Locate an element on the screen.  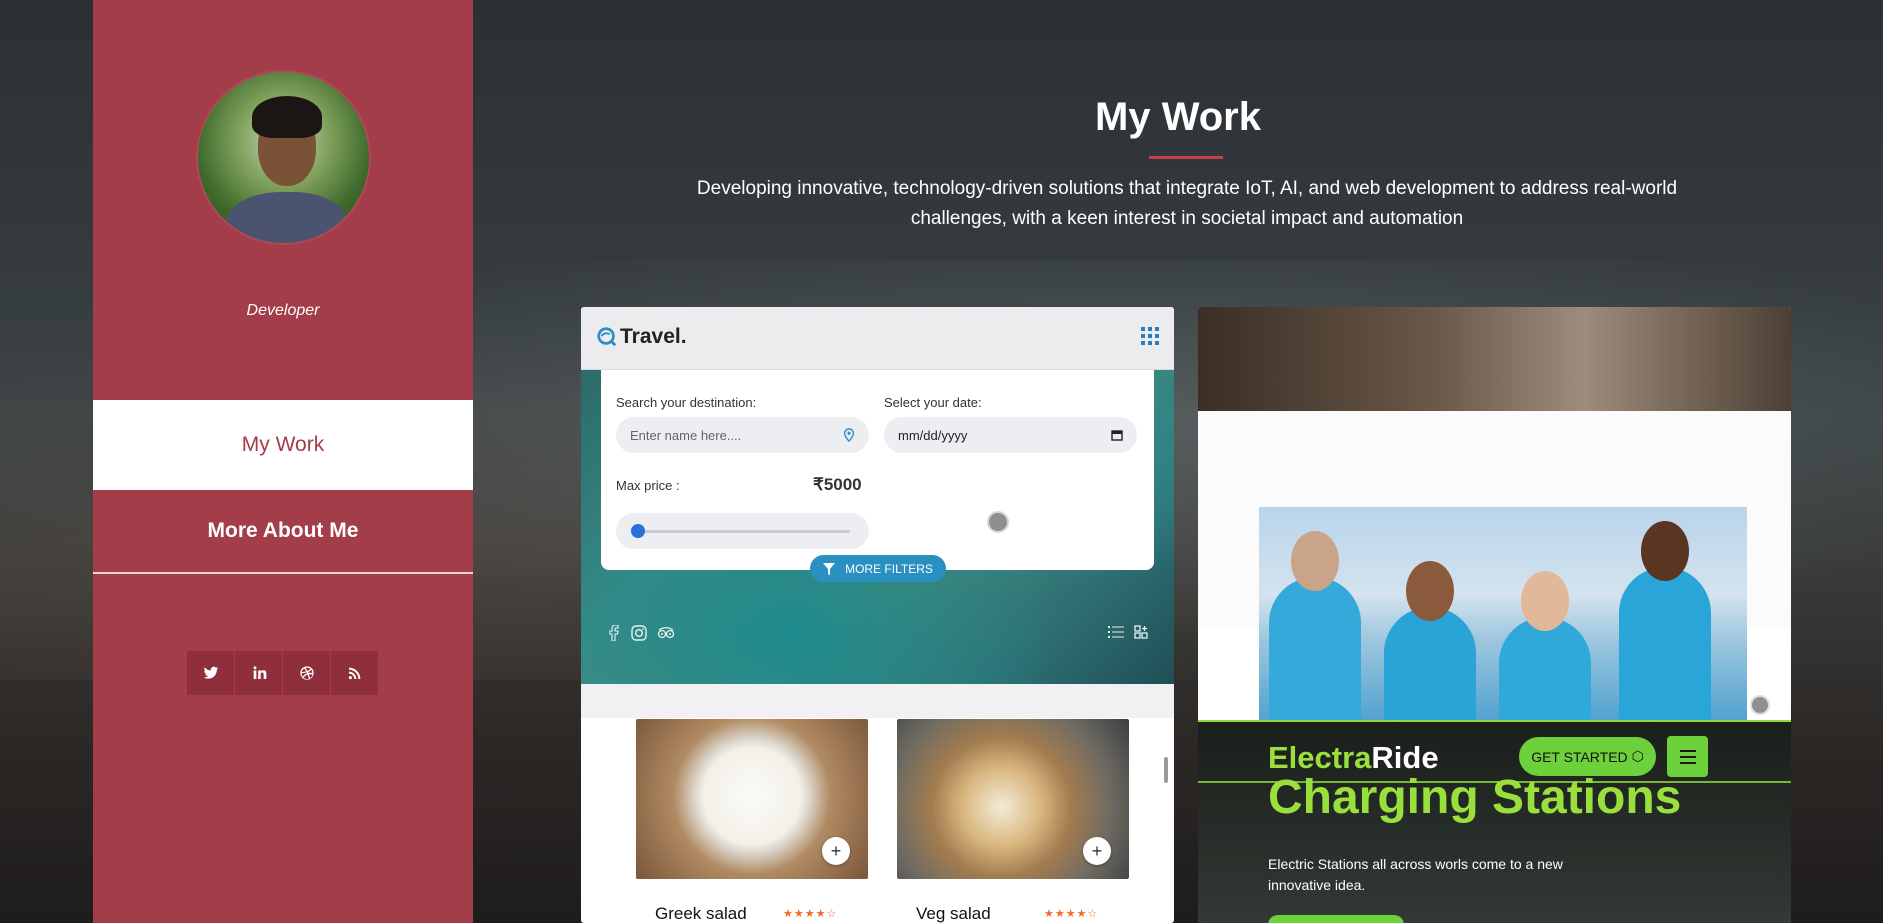
date-label: Select your date: is located at coordinates (933, 402).